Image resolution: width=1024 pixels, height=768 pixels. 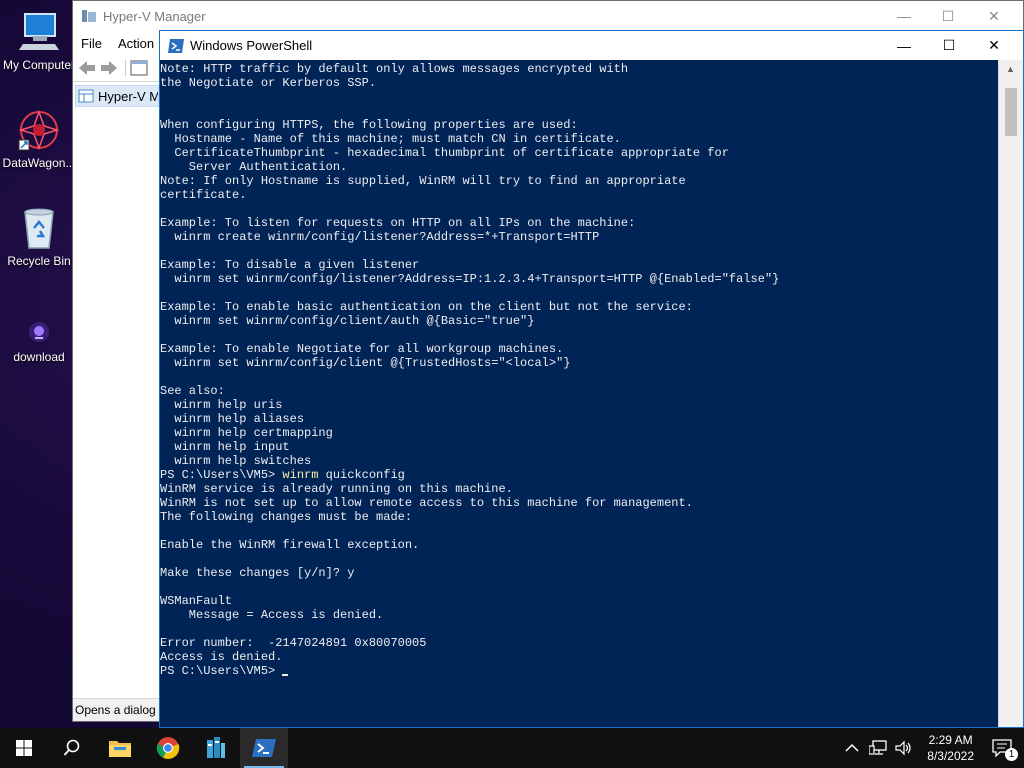 I want to click on hyperv-node-icon, so click(x=86, y=96).